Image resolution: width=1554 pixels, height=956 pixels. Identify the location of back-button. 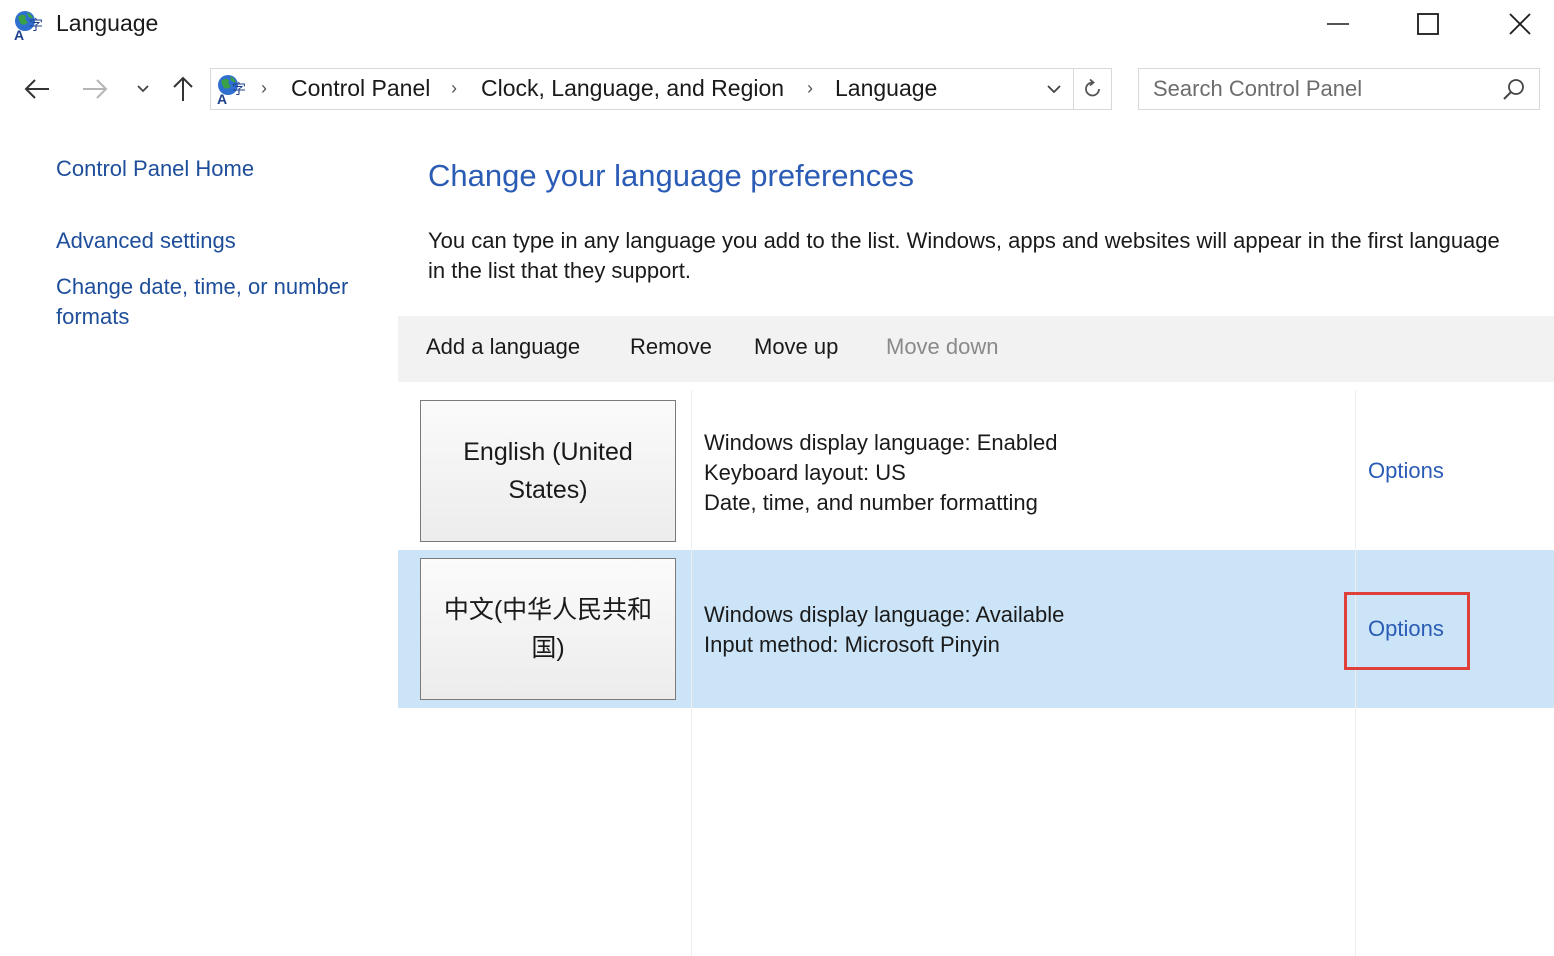
(37, 89).